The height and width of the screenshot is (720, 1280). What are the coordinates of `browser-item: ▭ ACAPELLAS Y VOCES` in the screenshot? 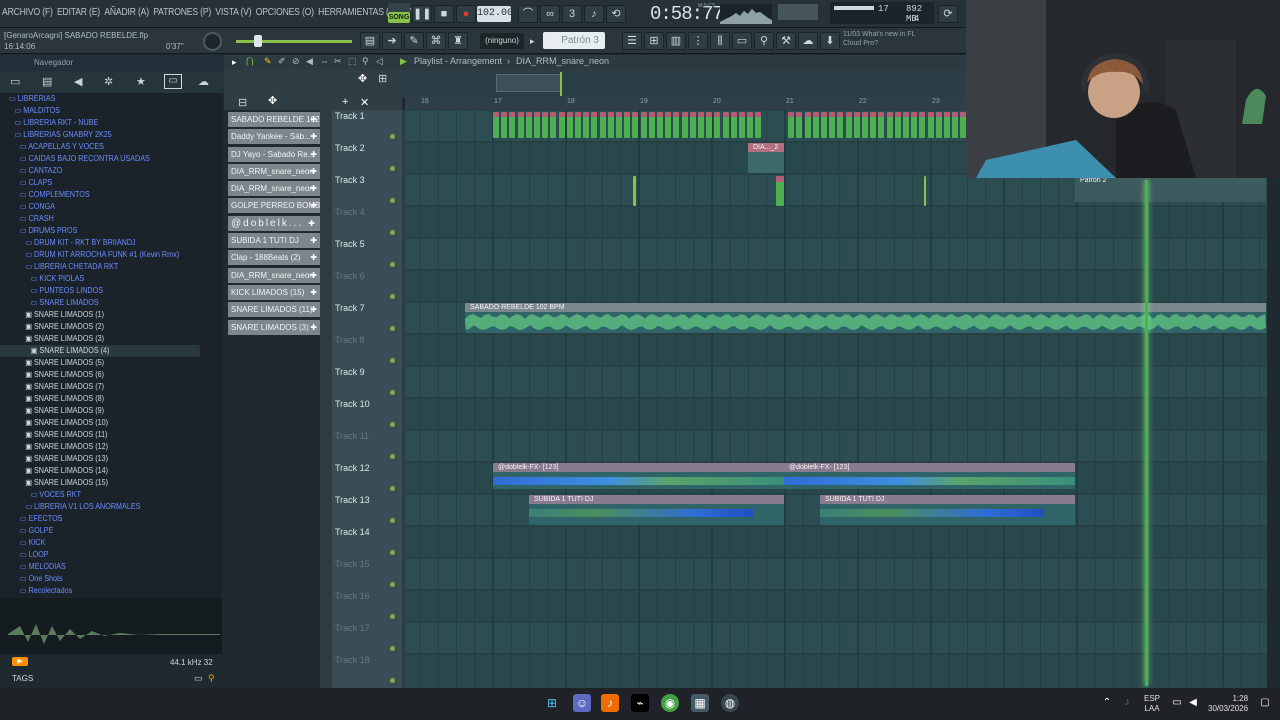 It's located at (100, 147).